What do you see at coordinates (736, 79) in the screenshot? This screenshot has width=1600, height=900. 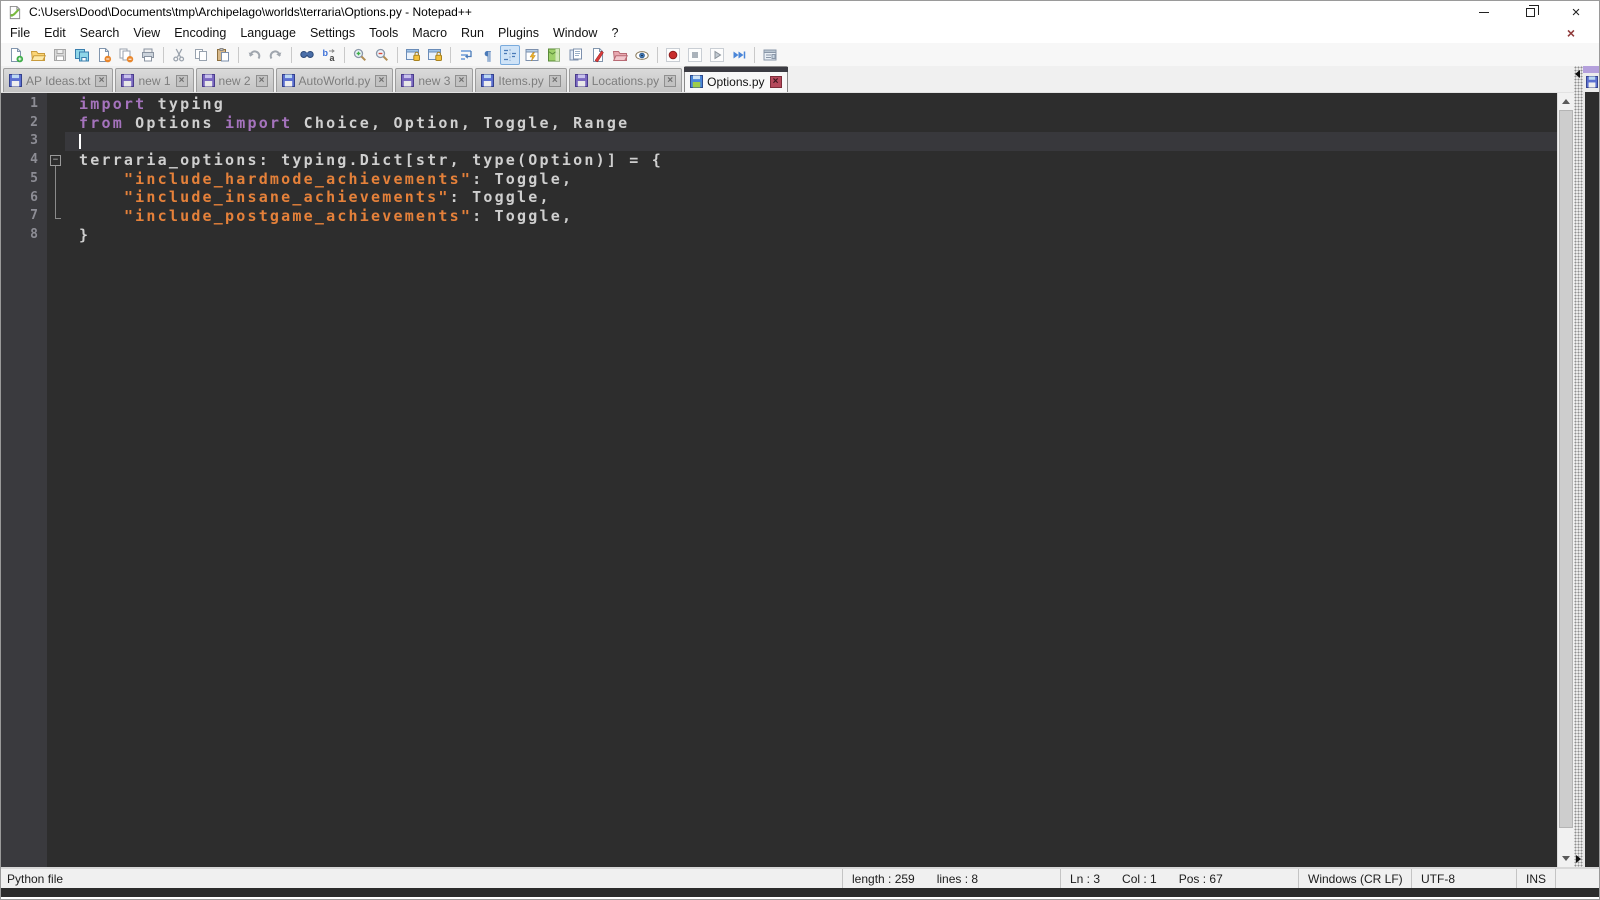 I see `tab-options.py: Options.py ×` at bounding box center [736, 79].